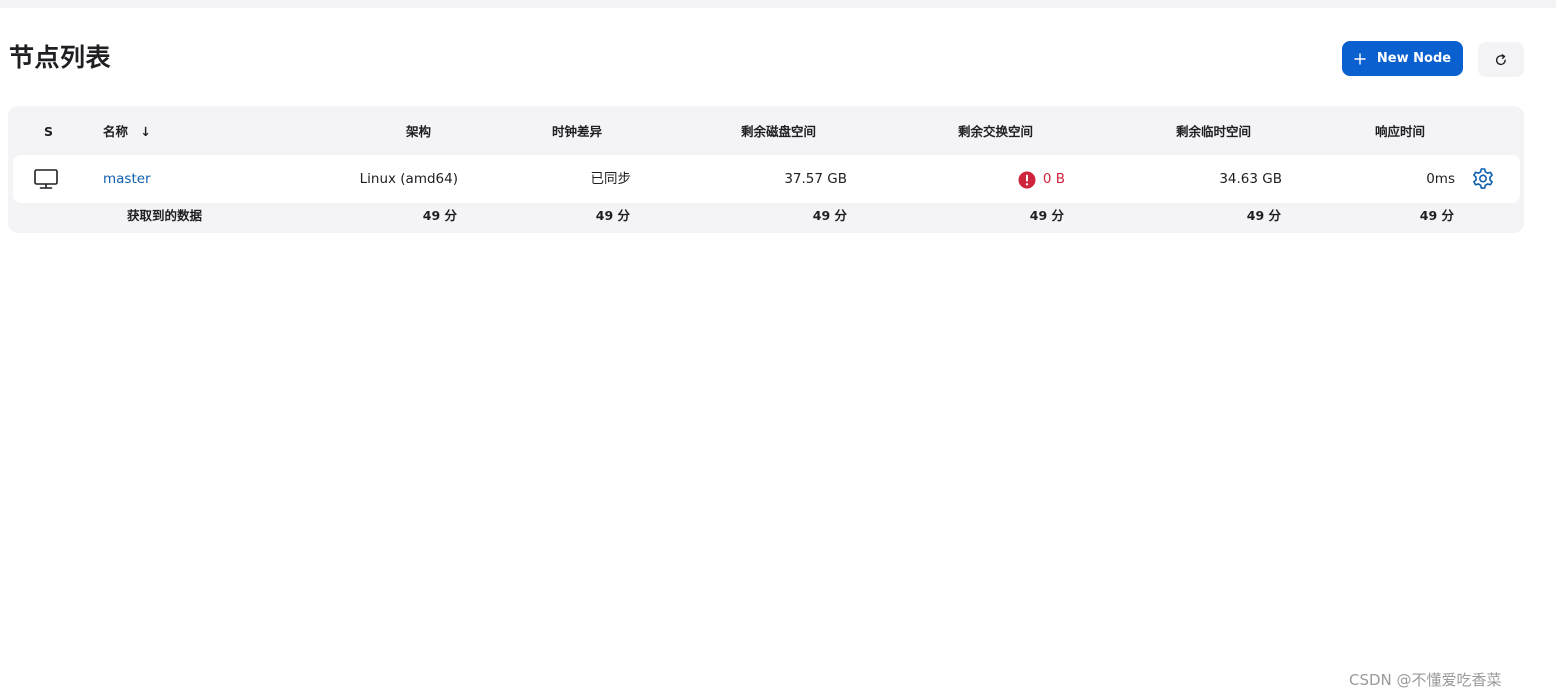 The height and width of the screenshot is (699, 1556). What do you see at coordinates (418, 132) in the screenshot?
I see `header-arch: 架构` at bounding box center [418, 132].